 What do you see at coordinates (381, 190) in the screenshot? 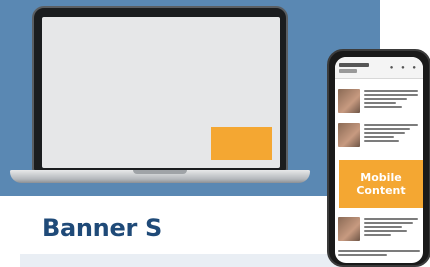
I see `mobile-ad-line2: Content` at bounding box center [381, 190].